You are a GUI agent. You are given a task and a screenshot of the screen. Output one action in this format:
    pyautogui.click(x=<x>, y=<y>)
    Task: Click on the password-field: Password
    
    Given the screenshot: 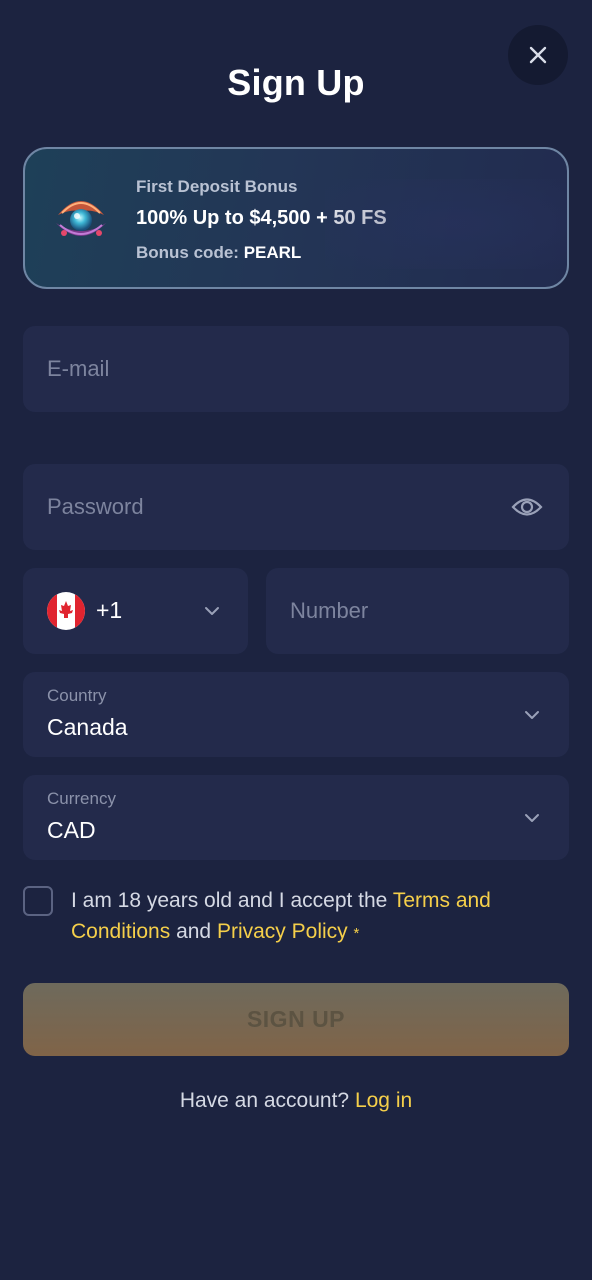 What is the action you would take?
    pyautogui.click(x=296, y=507)
    